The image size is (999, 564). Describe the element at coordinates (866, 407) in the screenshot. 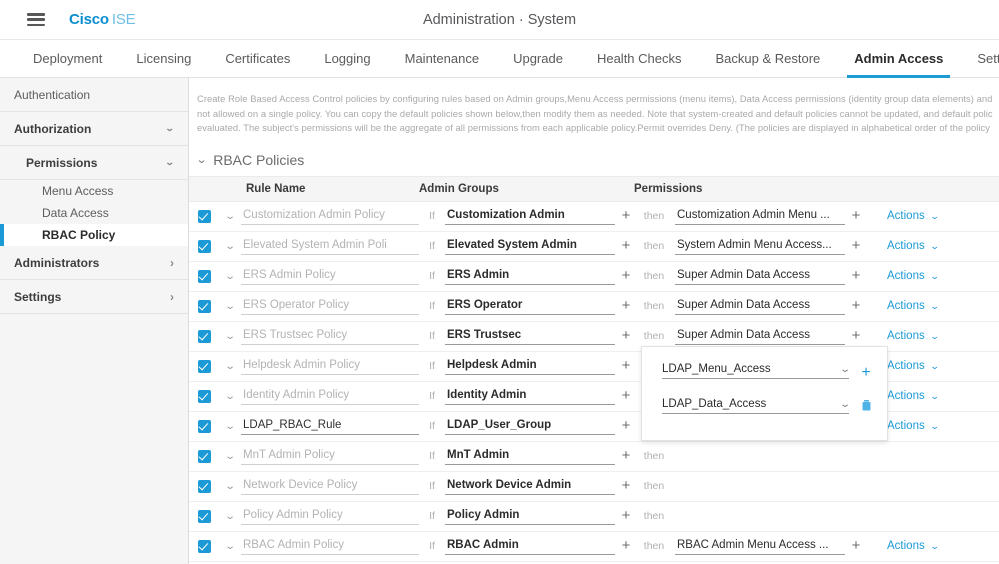

I see `trash-icon` at that location.